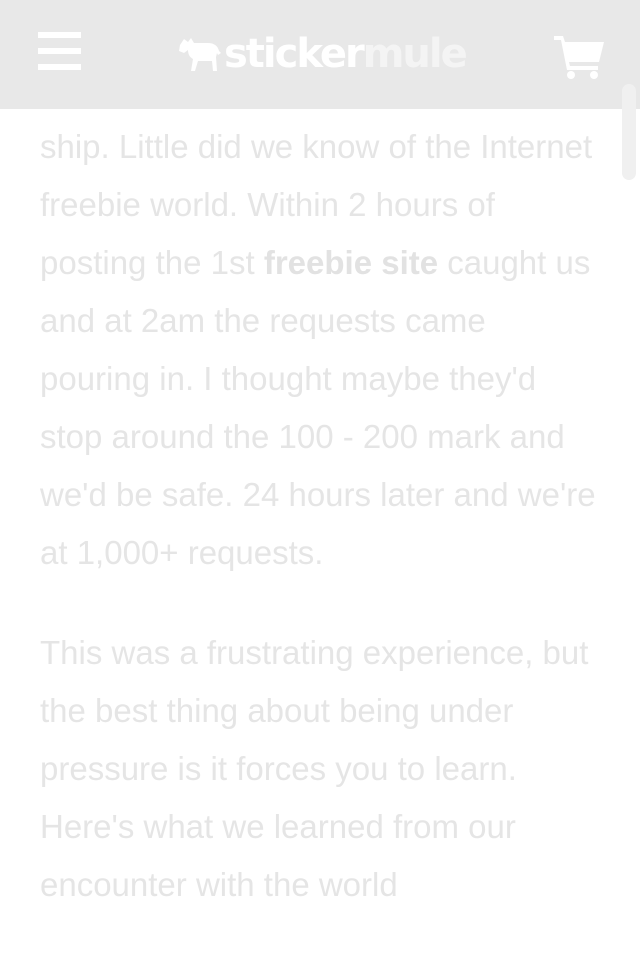 The image size is (640, 959). What do you see at coordinates (629, 132) in the screenshot?
I see `scrollbar-thumb` at bounding box center [629, 132].